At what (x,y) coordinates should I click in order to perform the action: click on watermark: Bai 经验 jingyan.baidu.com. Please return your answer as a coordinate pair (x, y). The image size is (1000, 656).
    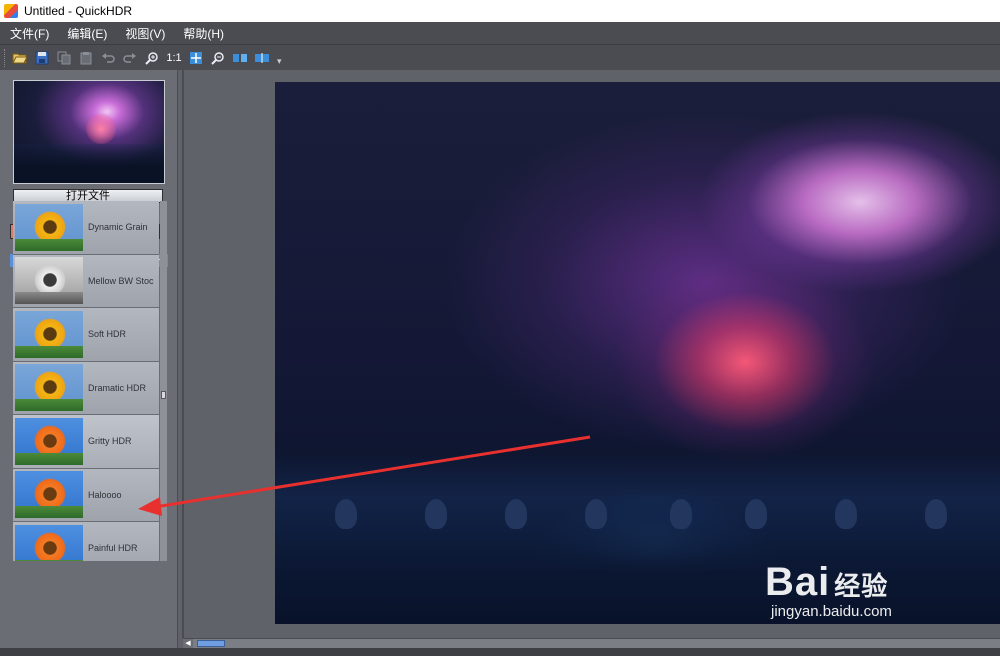
    Looking at the image, I should click on (875, 592).